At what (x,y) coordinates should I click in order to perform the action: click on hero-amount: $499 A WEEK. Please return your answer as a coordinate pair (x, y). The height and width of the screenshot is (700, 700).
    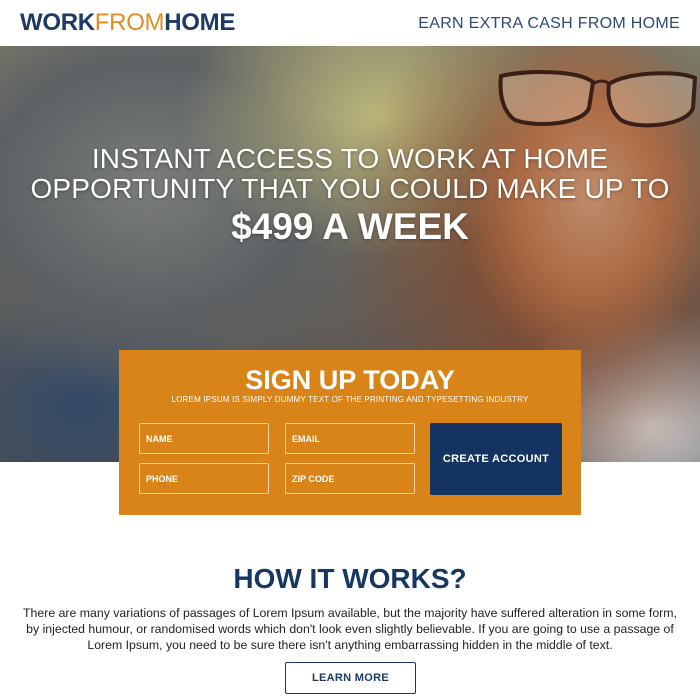
    Looking at the image, I should click on (350, 226).